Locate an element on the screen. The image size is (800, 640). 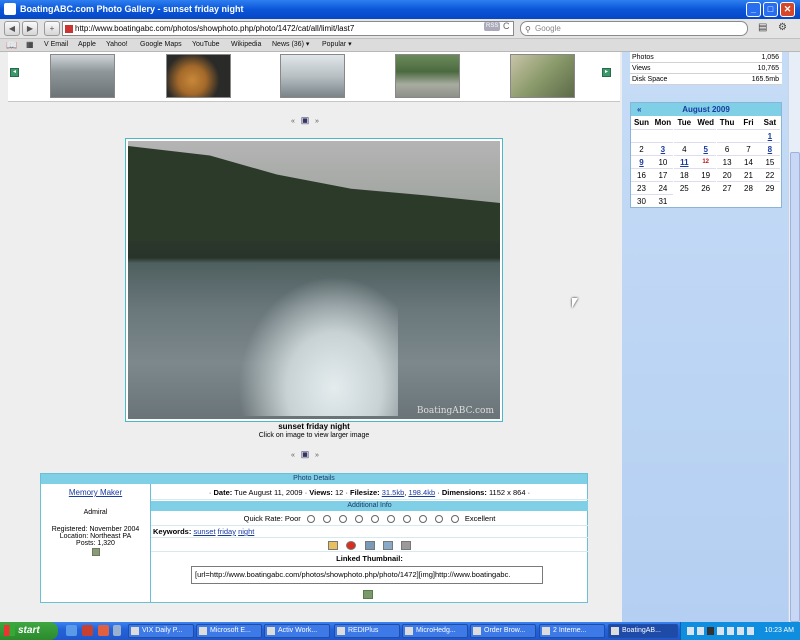
start-button: start is located at coordinates (29, 631).